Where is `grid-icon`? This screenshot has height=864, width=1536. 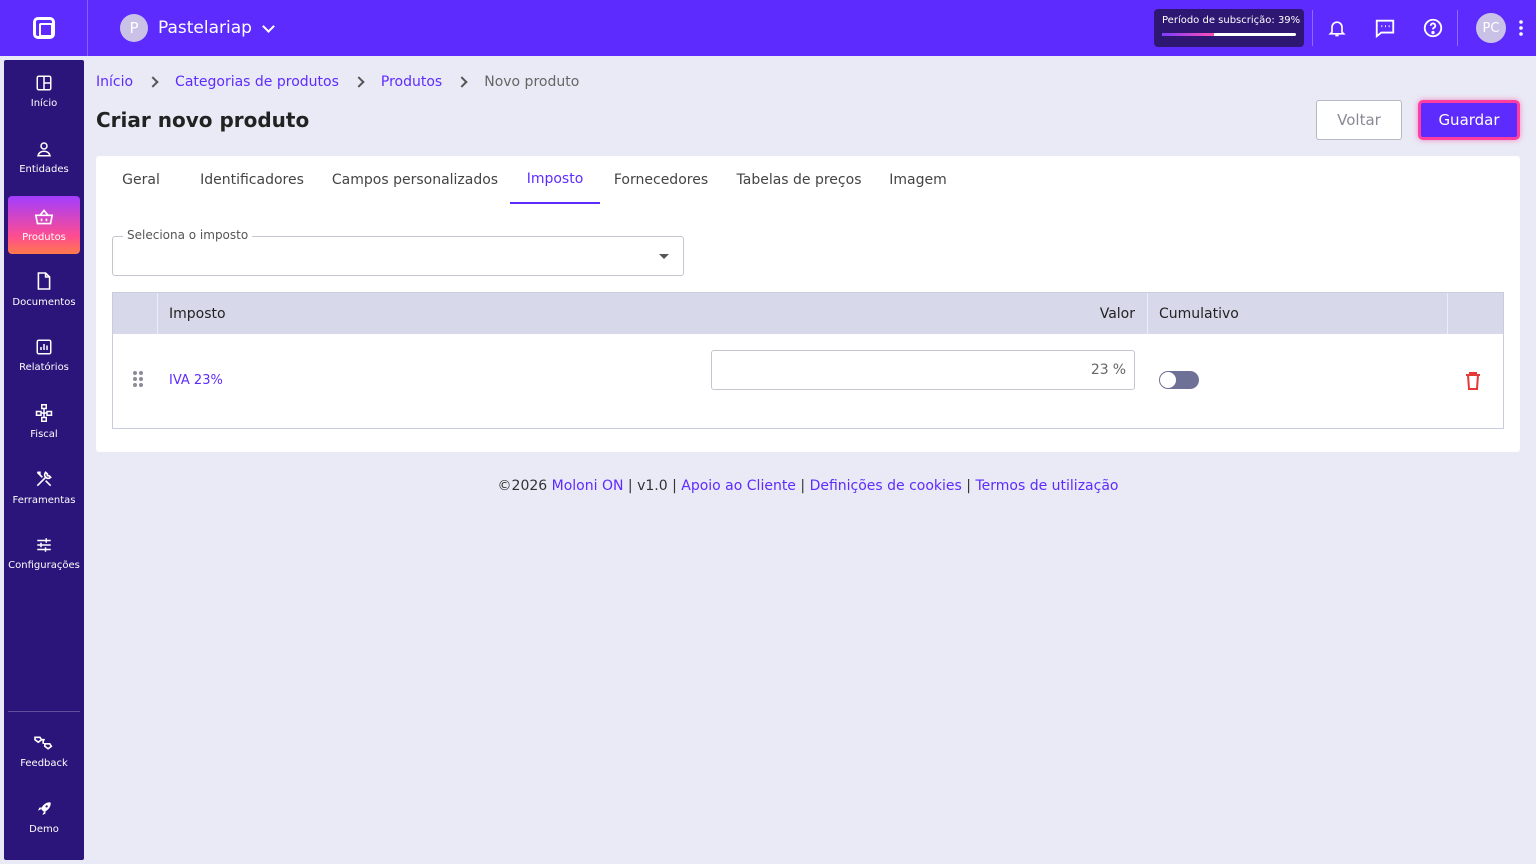 grid-icon is located at coordinates (44, 82).